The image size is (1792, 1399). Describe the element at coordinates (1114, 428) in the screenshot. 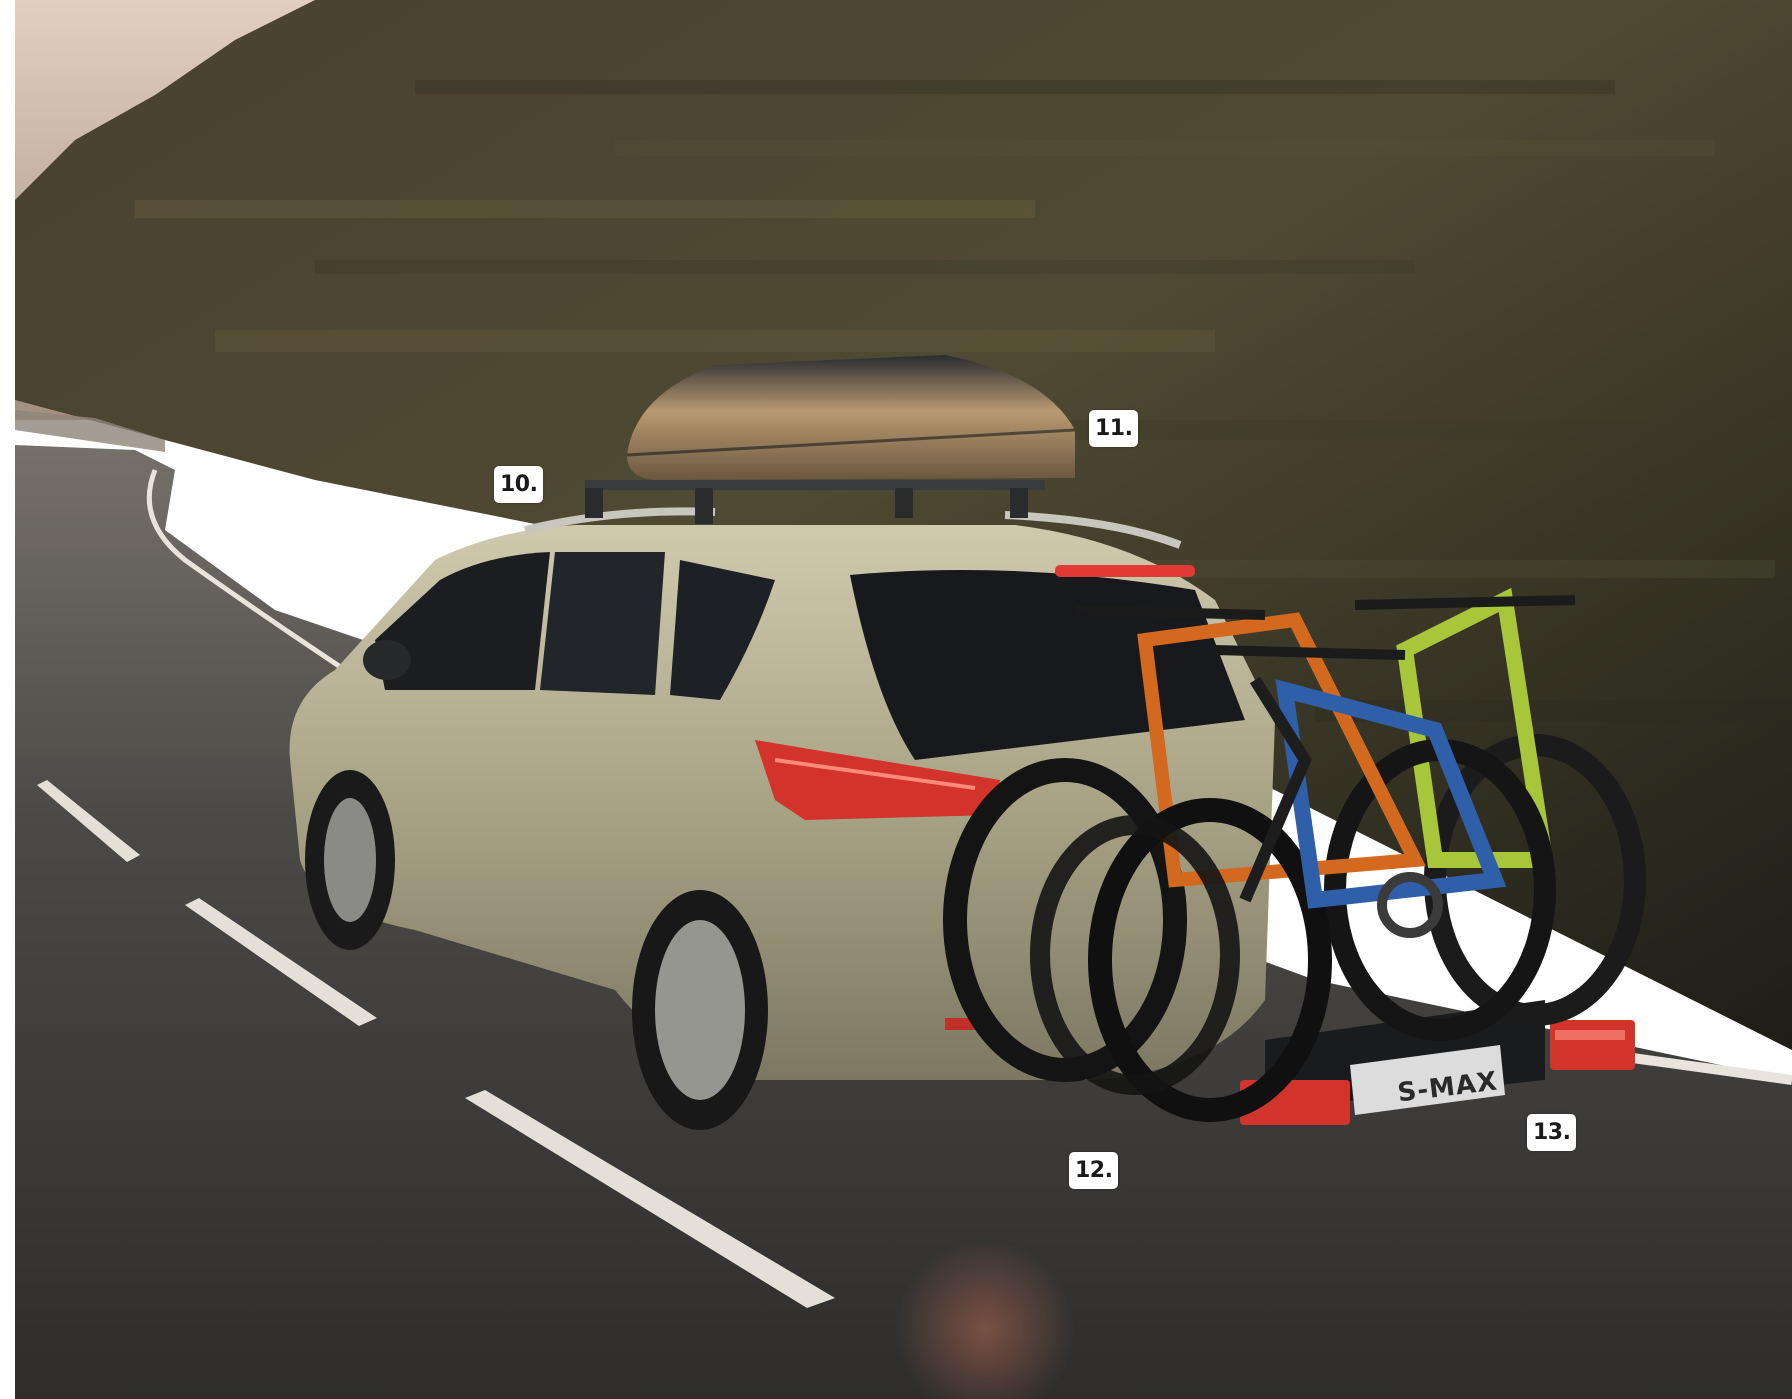

I see `callout-11: 11.` at that location.